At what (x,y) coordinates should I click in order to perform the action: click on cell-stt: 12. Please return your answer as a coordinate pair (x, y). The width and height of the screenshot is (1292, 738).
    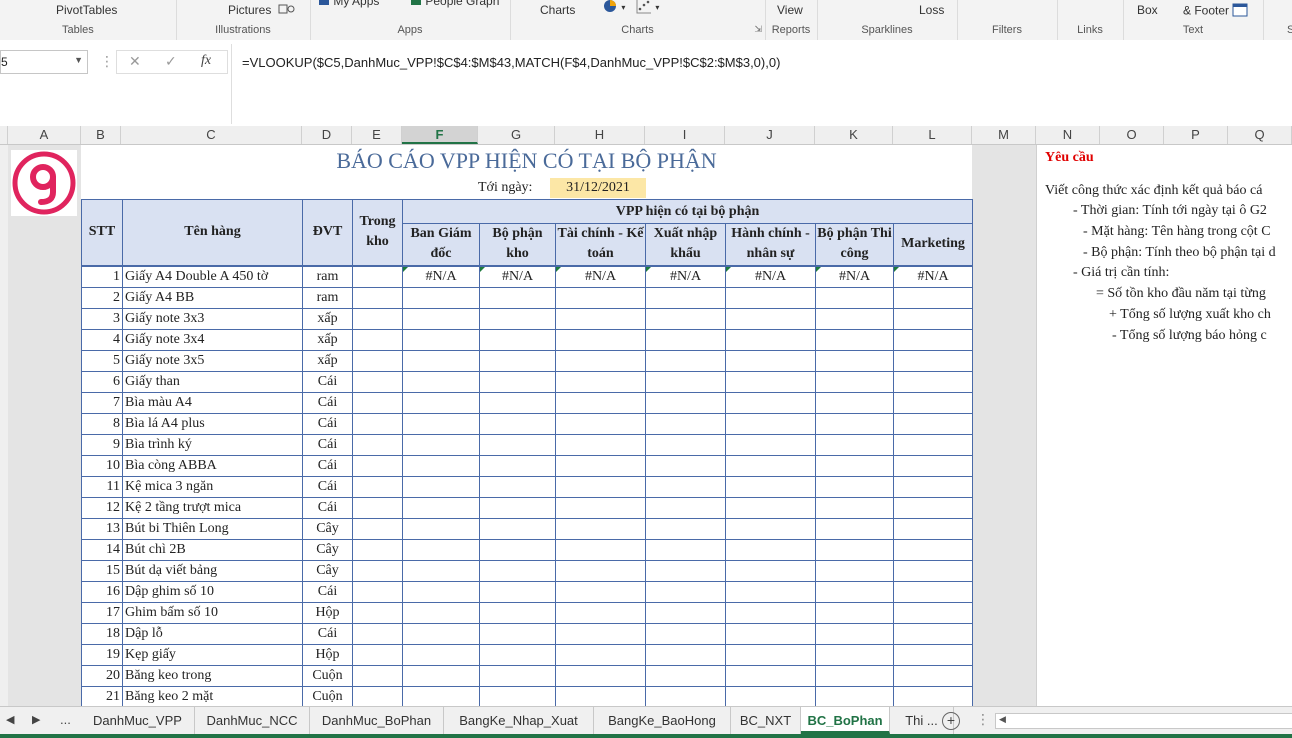
    Looking at the image, I should click on (102, 507).